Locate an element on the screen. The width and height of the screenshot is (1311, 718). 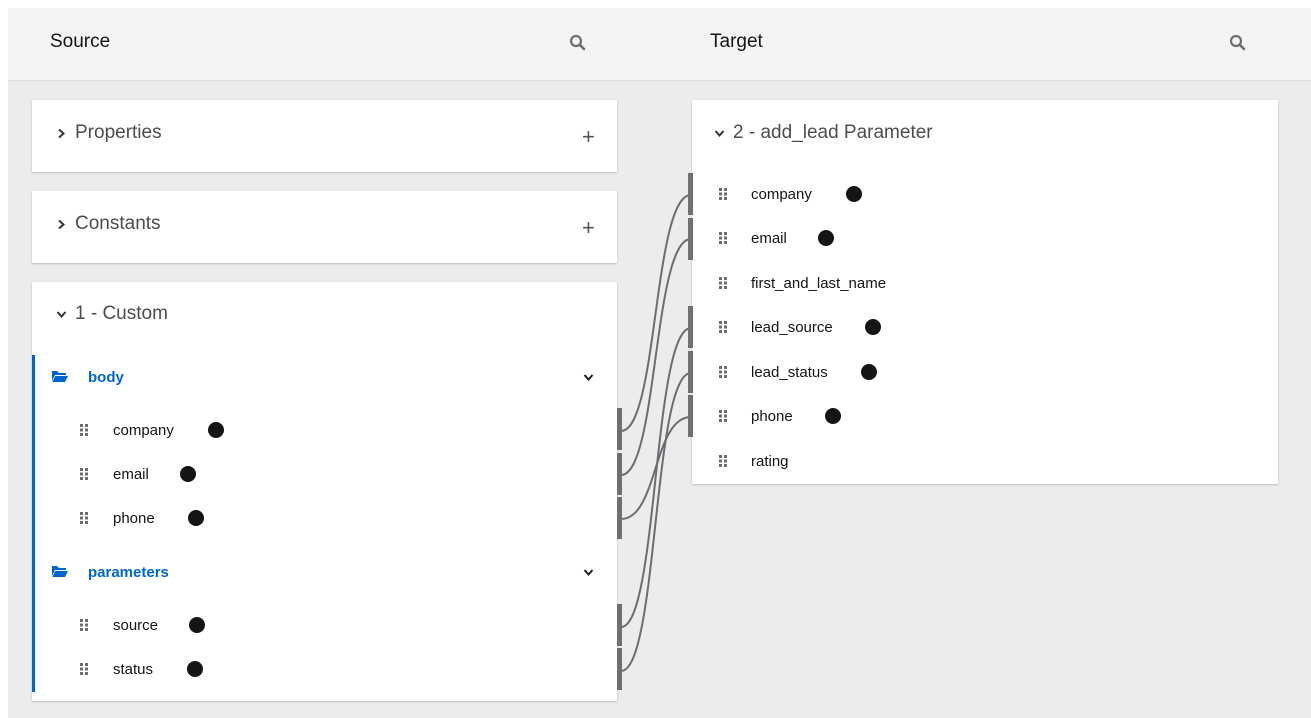
constants-panel: Constants + is located at coordinates (324, 227).